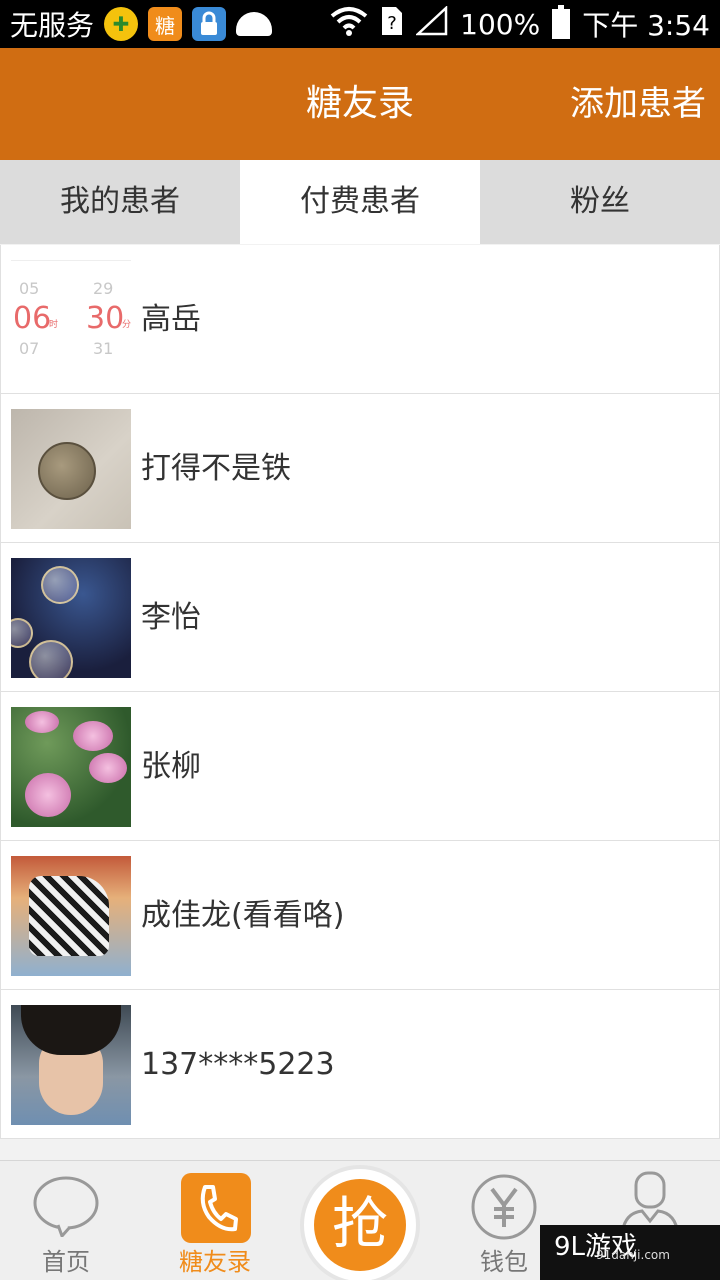 The width and height of the screenshot is (720, 1280). Describe the element at coordinates (126, 325) in the screenshot. I see `clock-minute-unit: 分` at that location.